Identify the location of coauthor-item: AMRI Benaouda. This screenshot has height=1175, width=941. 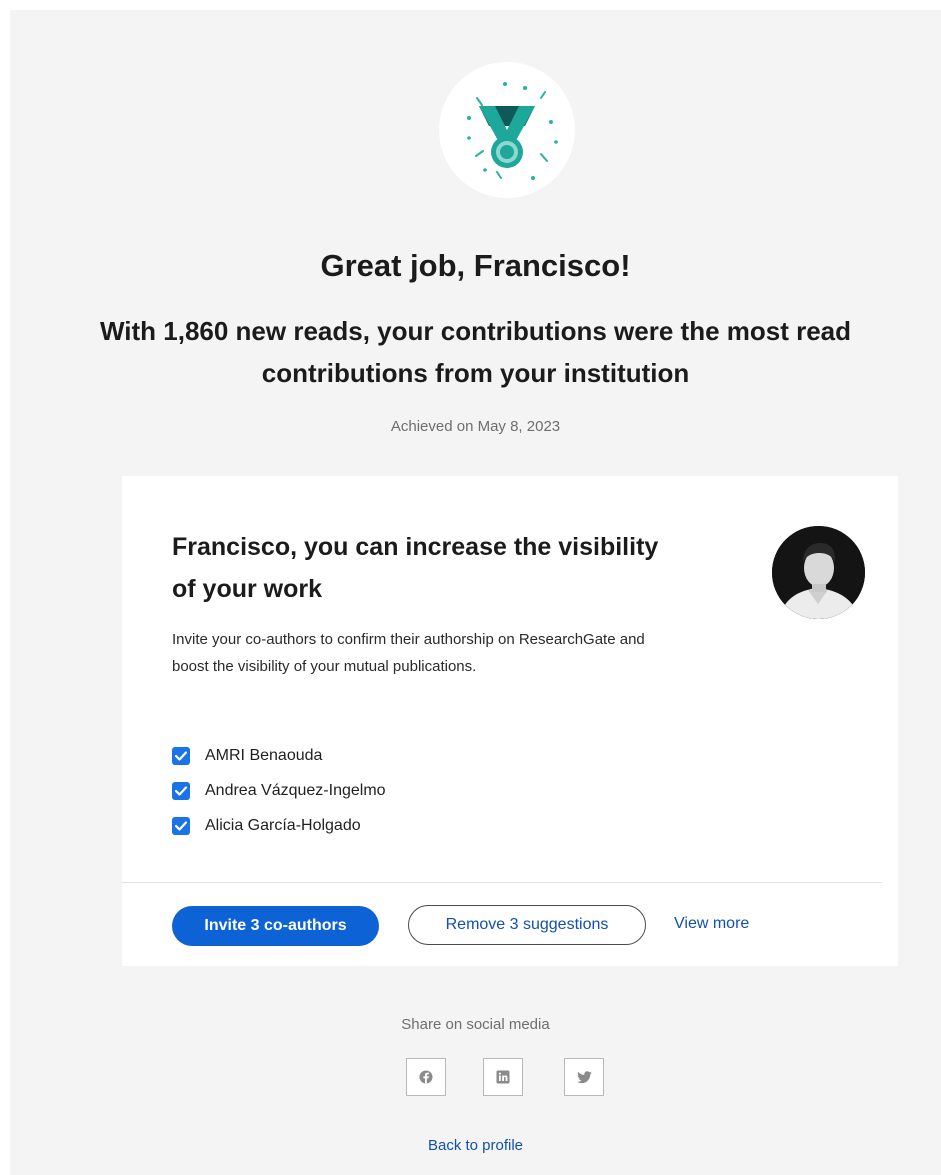
(279, 755).